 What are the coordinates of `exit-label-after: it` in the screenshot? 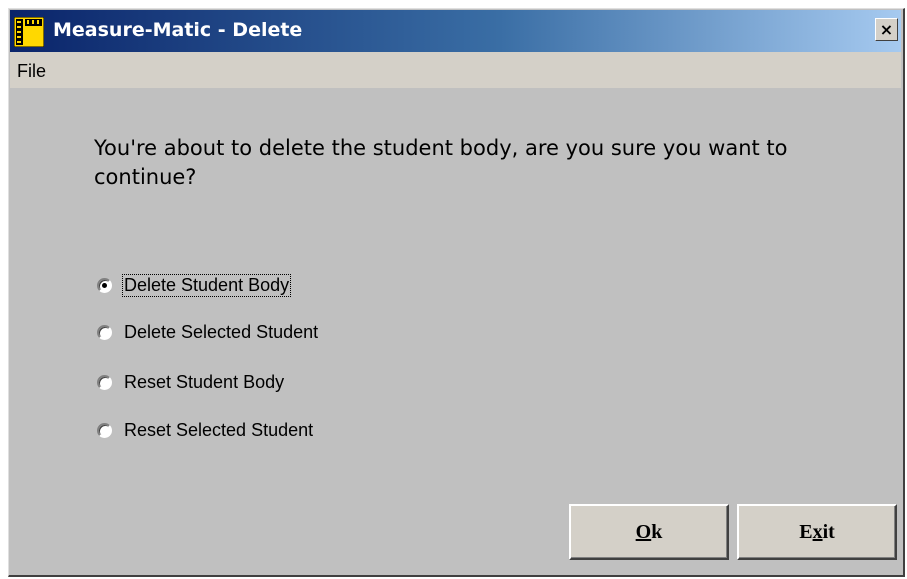 It's located at (828, 532).